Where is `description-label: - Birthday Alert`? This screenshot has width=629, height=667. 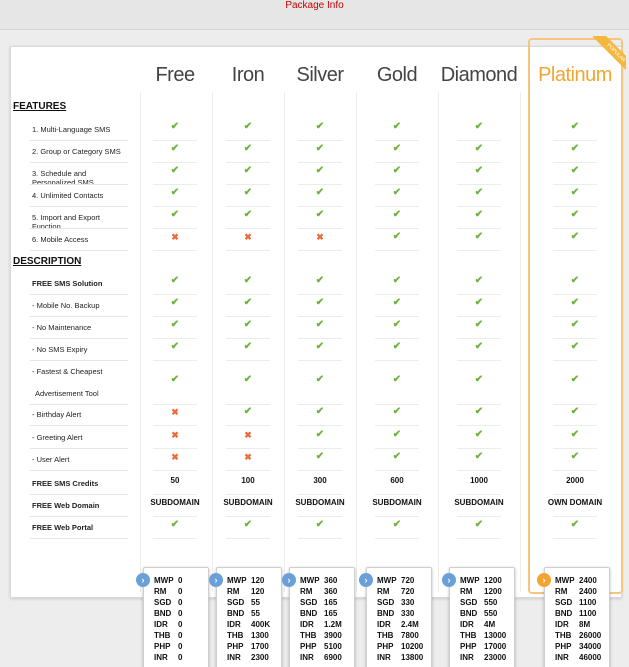 description-label: - Birthday Alert is located at coordinates (57, 414).